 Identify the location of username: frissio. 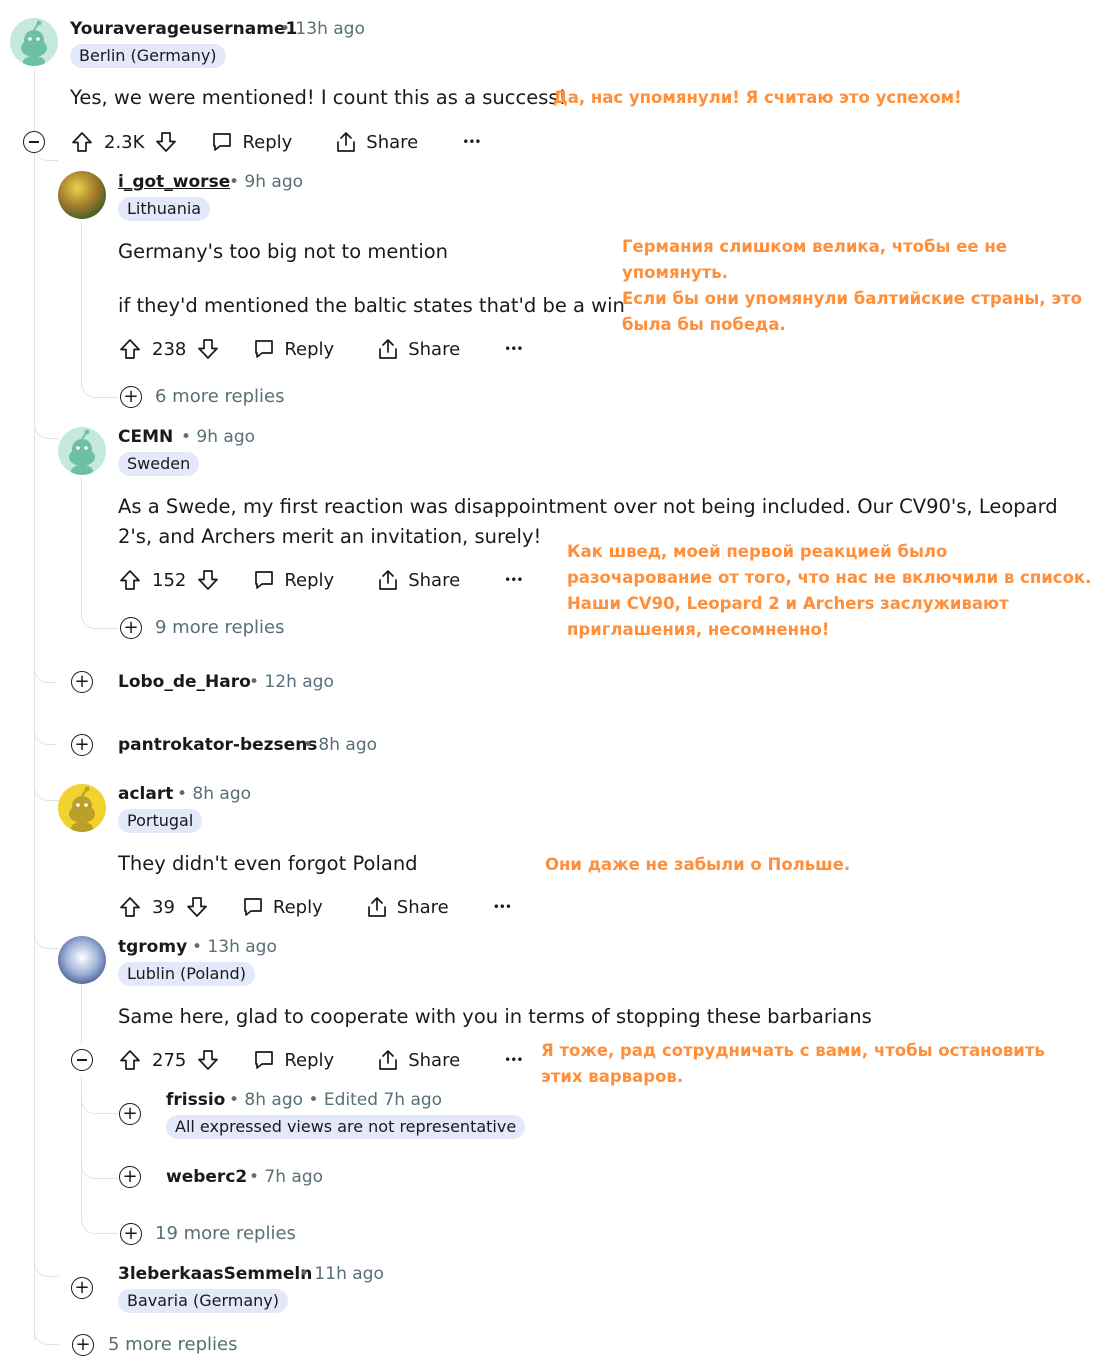
(195, 1100).